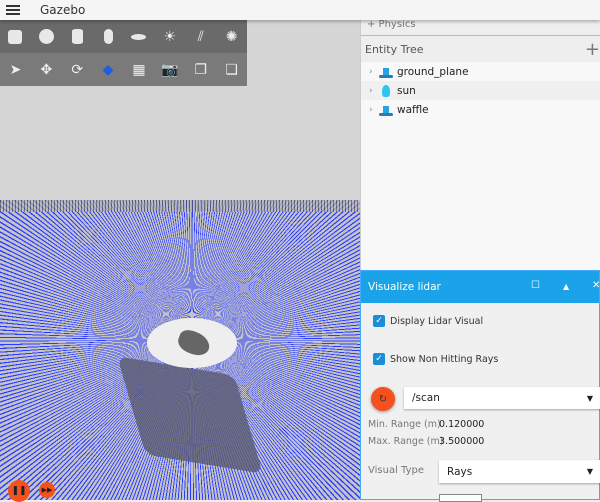 This screenshot has width=600, height=502. What do you see at coordinates (519, 471) in the screenshot?
I see `visual-type-dropdown: Rays ▼` at bounding box center [519, 471].